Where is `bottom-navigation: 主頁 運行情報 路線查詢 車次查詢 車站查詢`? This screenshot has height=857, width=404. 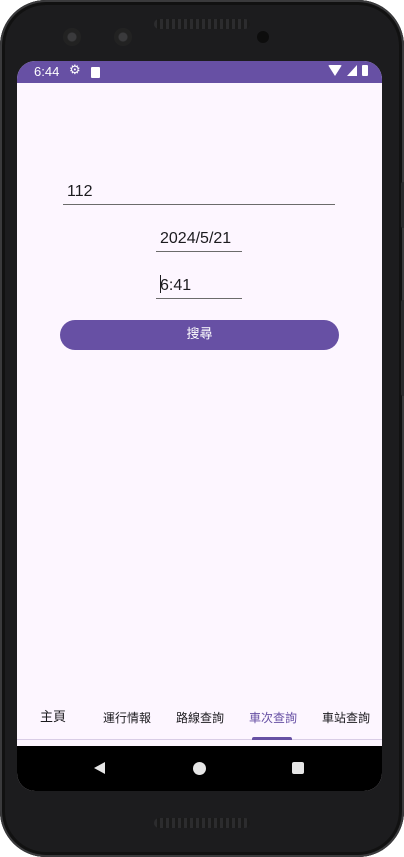
bottom-navigation: 主頁 運行情報 路線查詢 車次查詢 車站查詢 is located at coordinates (199, 720).